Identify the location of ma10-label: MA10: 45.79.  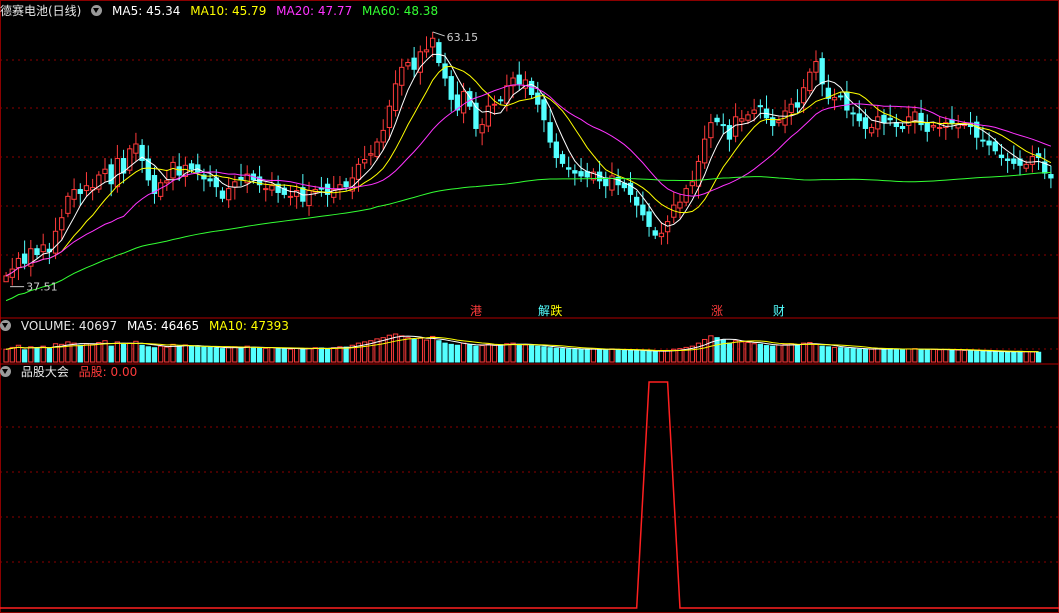
(228, 11).